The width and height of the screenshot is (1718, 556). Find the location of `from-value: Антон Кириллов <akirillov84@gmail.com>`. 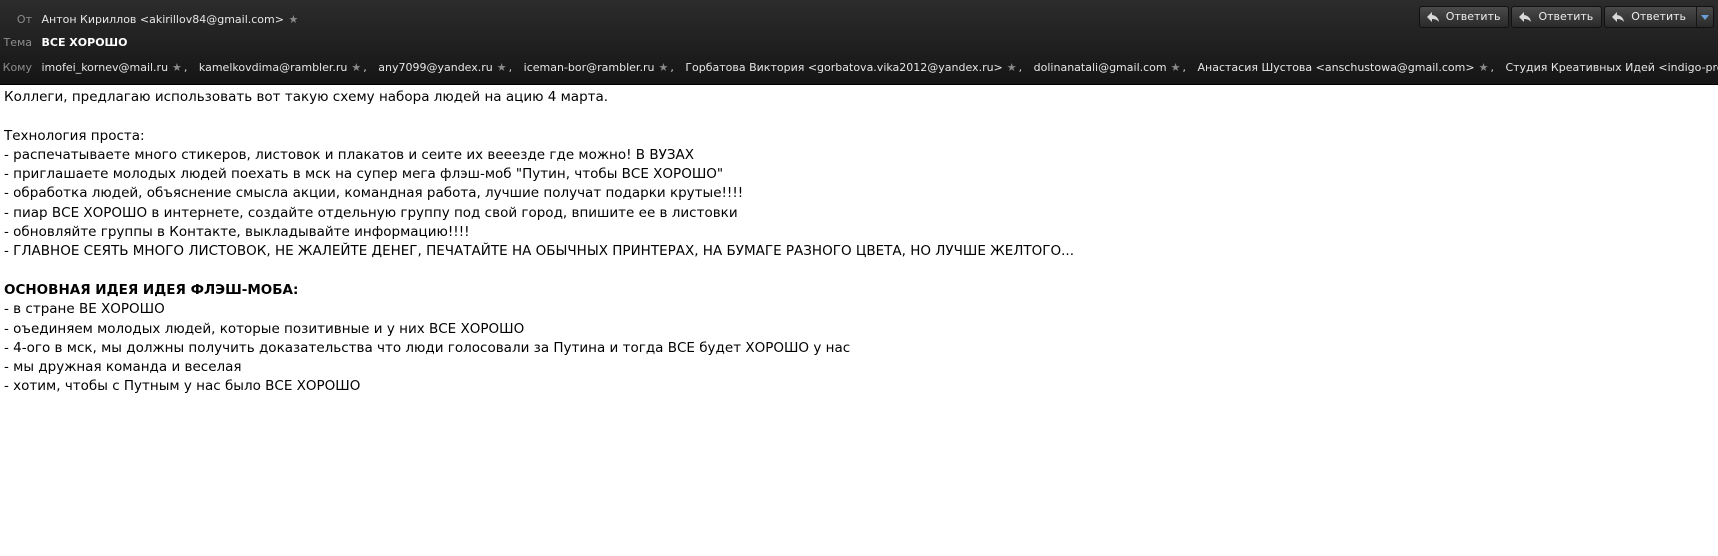

from-value: Антон Кириллов <akirillov84@gmail.com> is located at coordinates (163, 19).